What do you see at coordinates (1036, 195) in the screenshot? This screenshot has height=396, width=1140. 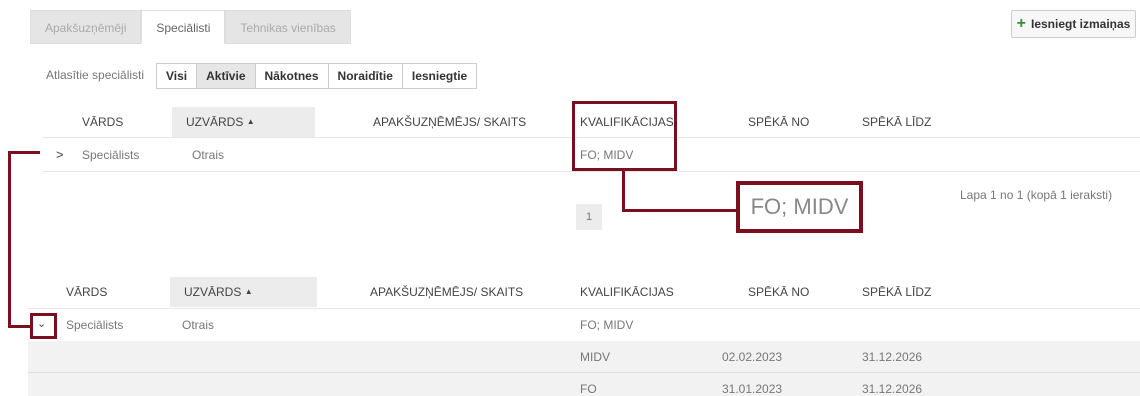 I see `page-info: Lapa 1 no 1 (kopā 1 ieraksti)` at bounding box center [1036, 195].